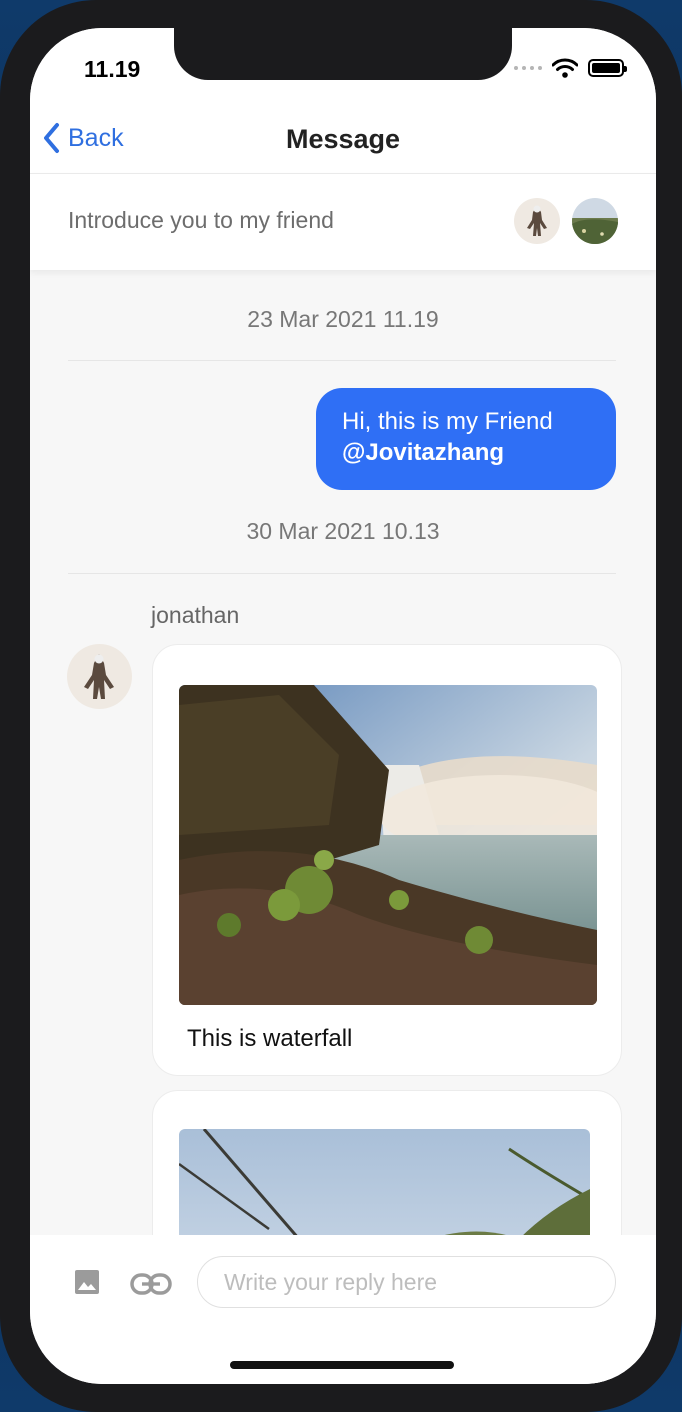 This screenshot has height=1412, width=682. I want to click on navigation-bar: Back Message, so click(343, 141).